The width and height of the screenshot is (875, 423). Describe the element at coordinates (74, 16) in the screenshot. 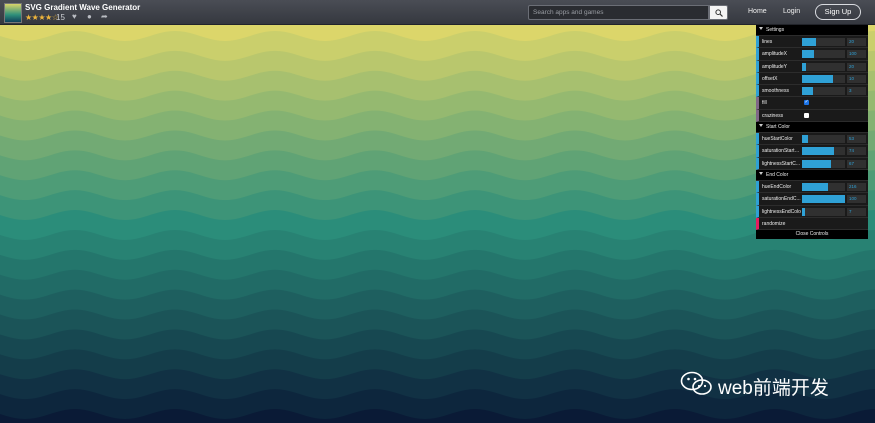

I see `heart-icon: ♥` at that location.